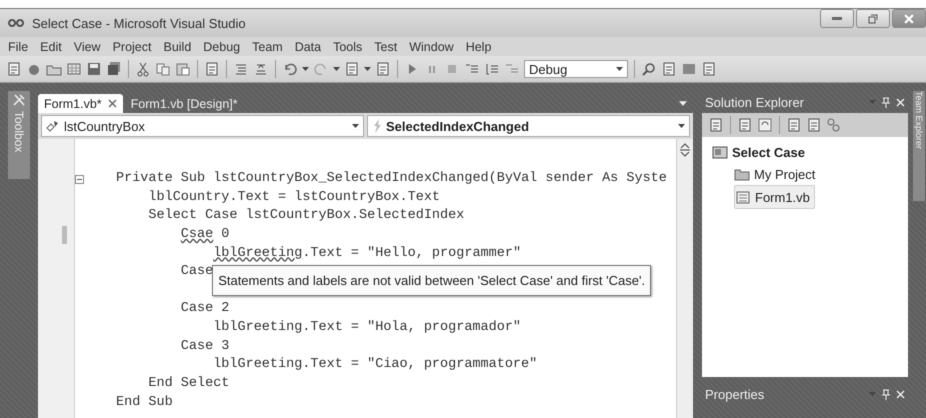 This screenshot has width=926, height=418. Describe the element at coordinates (205, 309) in the screenshot. I see `code-line: Case 2` at that location.